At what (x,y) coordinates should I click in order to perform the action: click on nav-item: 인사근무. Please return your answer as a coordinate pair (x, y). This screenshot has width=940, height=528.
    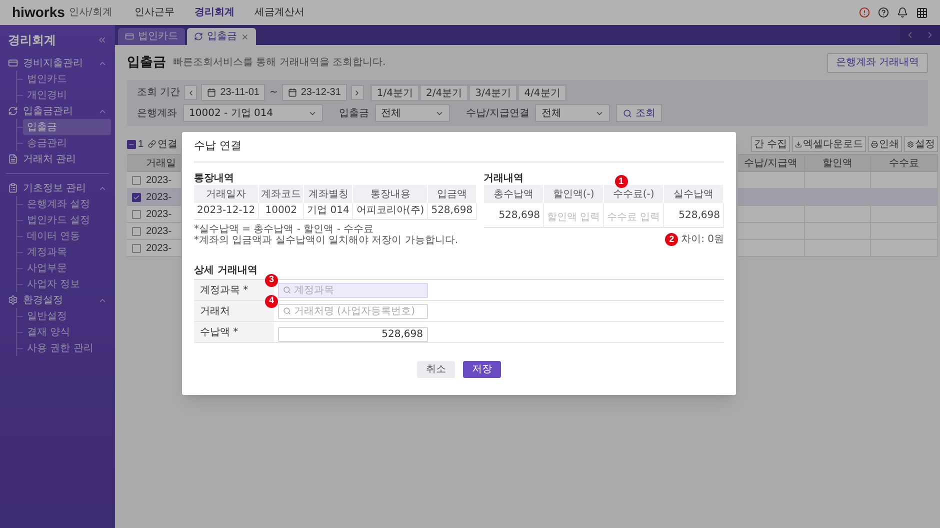
    Looking at the image, I should click on (154, 12).